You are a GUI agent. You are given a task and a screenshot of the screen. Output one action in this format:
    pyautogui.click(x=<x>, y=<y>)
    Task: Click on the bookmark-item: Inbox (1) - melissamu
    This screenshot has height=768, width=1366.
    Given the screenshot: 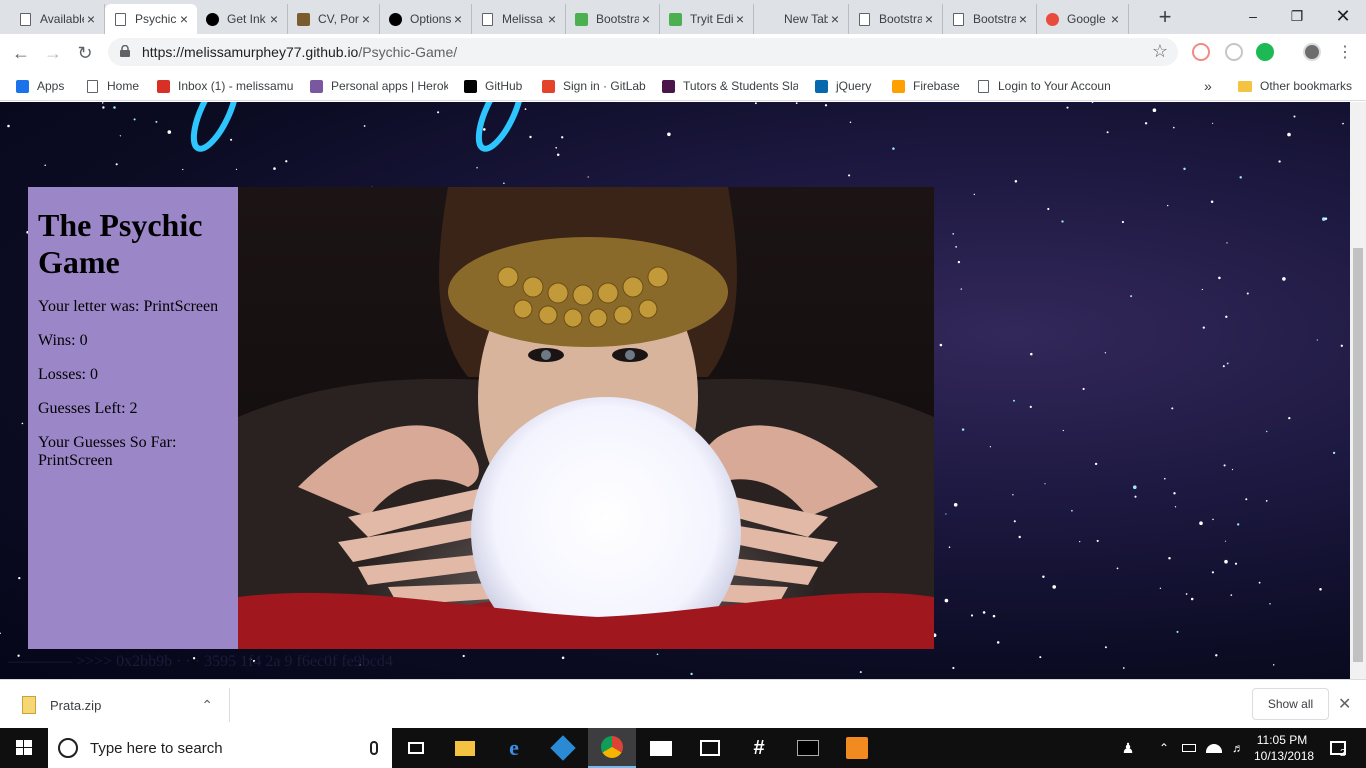 What is the action you would take?
    pyautogui.click(x=225, y=86)
    